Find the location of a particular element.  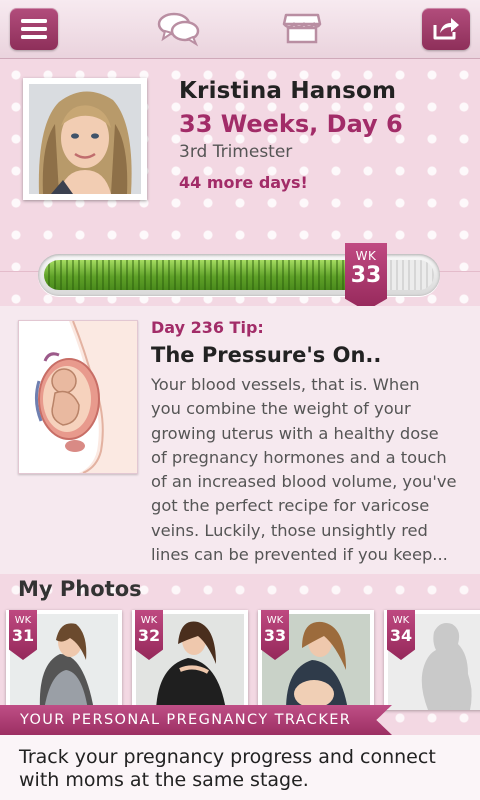

photo-wk-number: 33 is located at coordinates (275, 635).